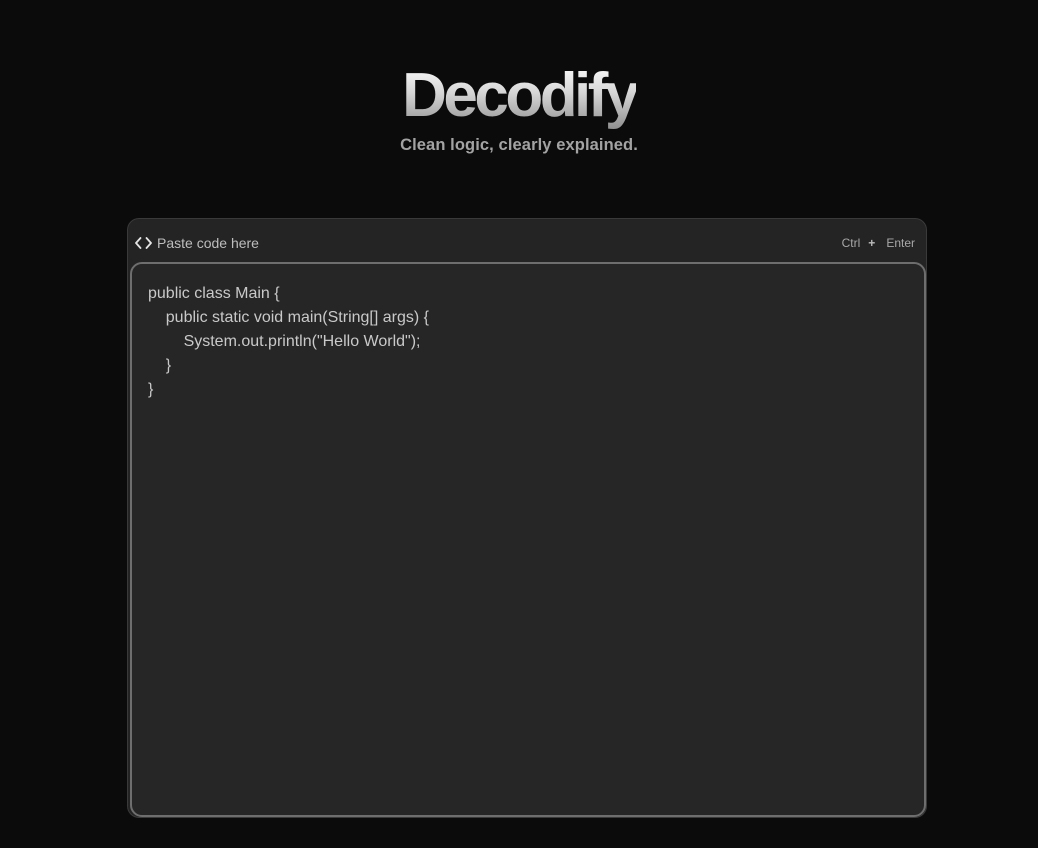  Describe the element at coordinates (851, 243) in the screenshot. I see `shortcut-key-ctrl: Ctrl` at that location.